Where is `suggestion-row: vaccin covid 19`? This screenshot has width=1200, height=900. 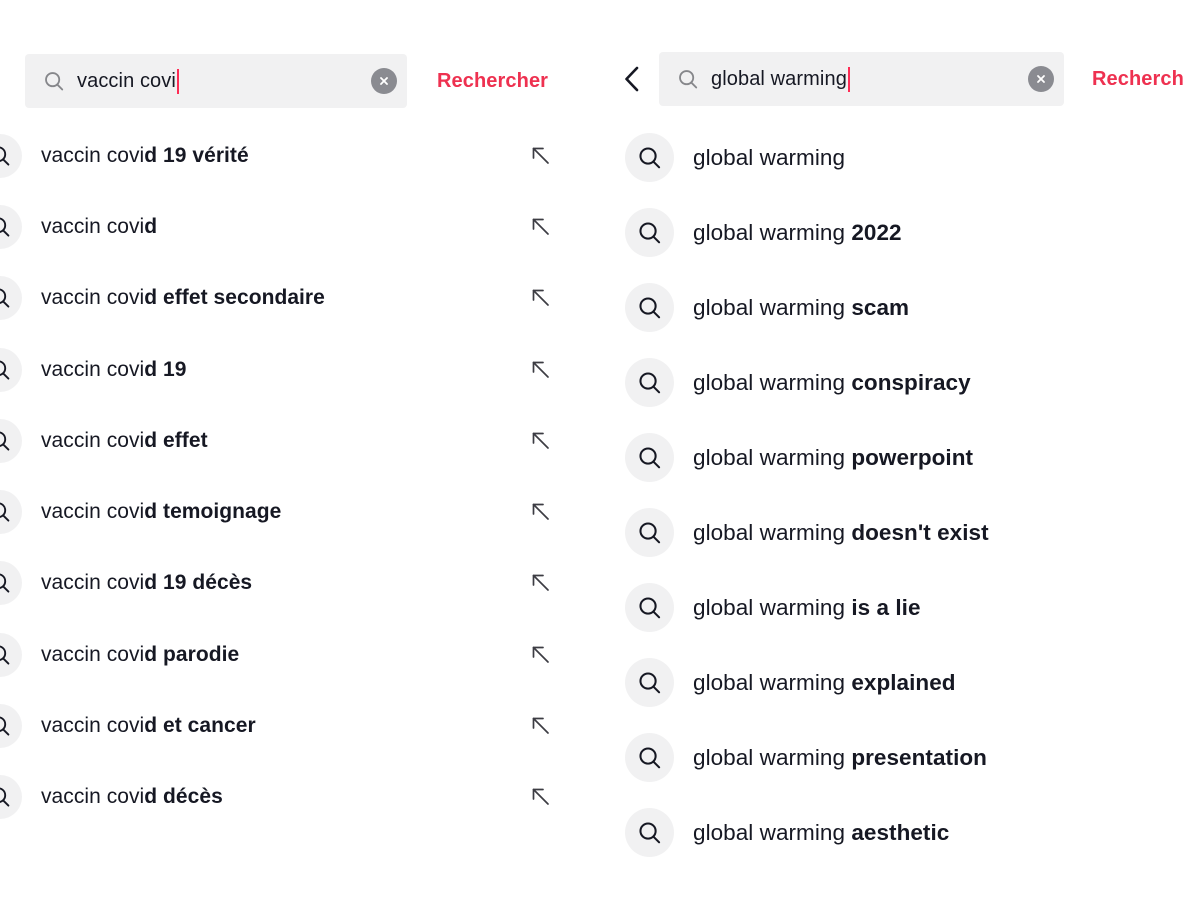
suggestion-row: vaccin covid 19 is located at coordinates (300, 369).